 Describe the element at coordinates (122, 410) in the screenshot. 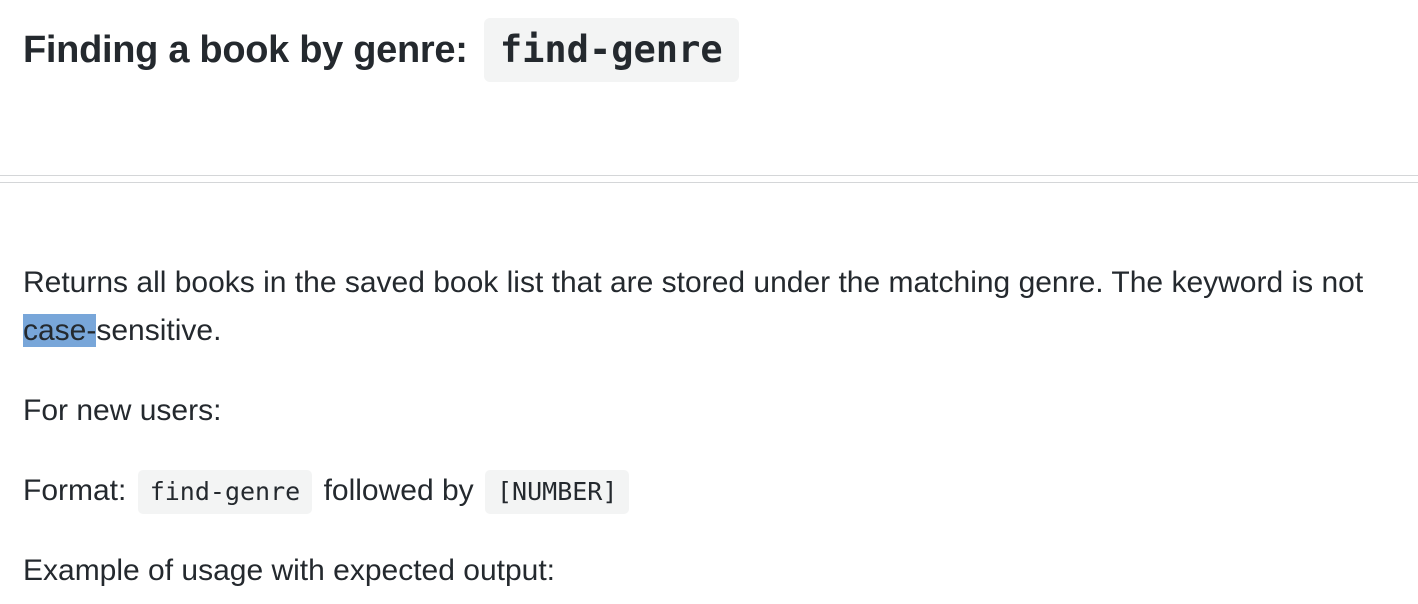

I see `new-users-paragraph: For new users:` at that location.